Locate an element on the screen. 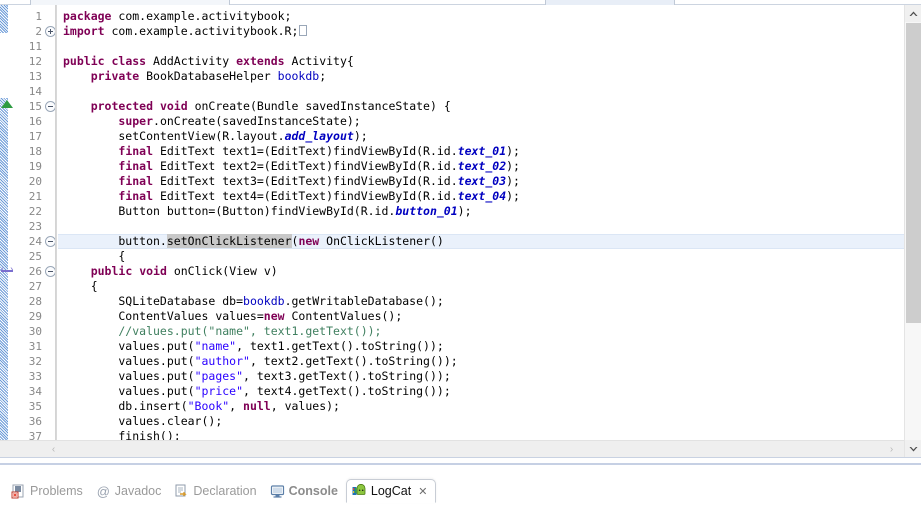 The width and height of the screenshot is (921, 523). line-number: 34 is located at coordinates (35, 391).